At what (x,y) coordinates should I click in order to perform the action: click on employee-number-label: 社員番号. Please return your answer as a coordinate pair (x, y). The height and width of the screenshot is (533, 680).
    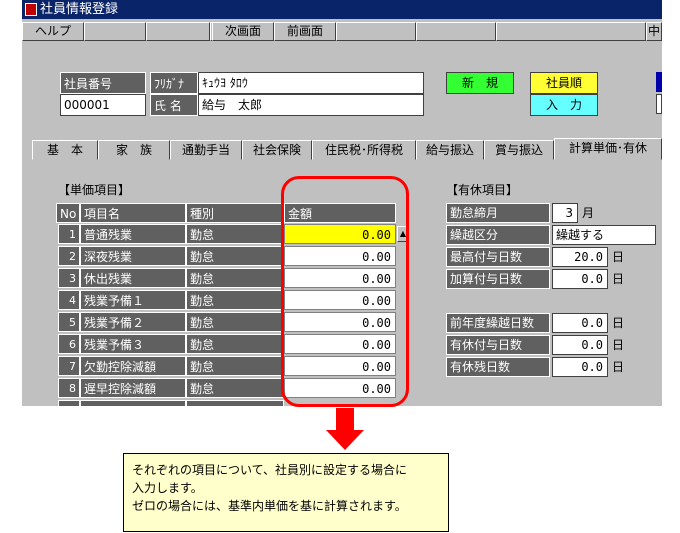
    Looking at the image, I should click on (103, 83).